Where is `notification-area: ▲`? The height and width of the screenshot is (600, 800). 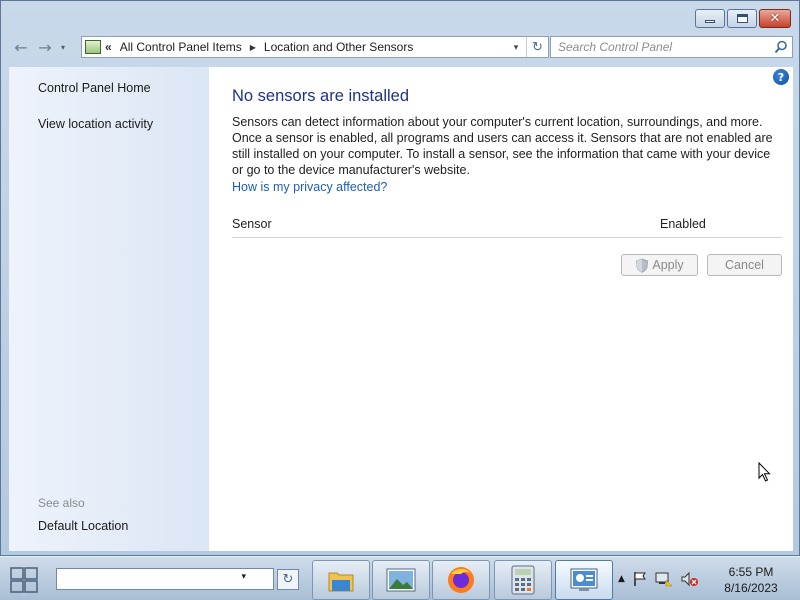
notification-area: ▲ is located at coordinates (658, 579).